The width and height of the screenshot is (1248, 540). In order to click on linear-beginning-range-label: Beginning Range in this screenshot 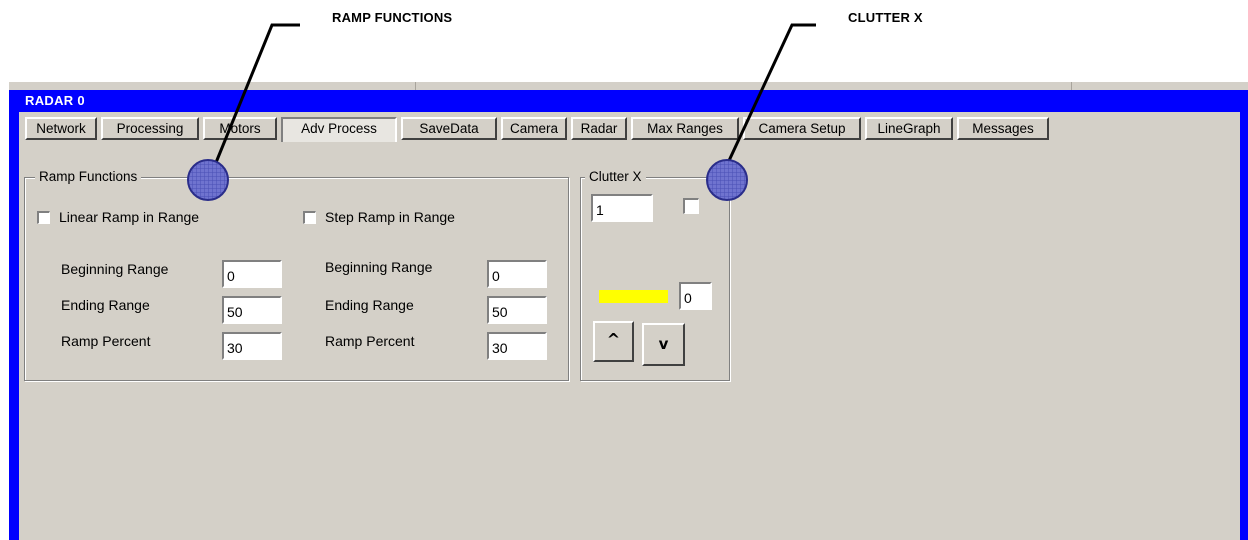, I will do `click(115, 269)`.